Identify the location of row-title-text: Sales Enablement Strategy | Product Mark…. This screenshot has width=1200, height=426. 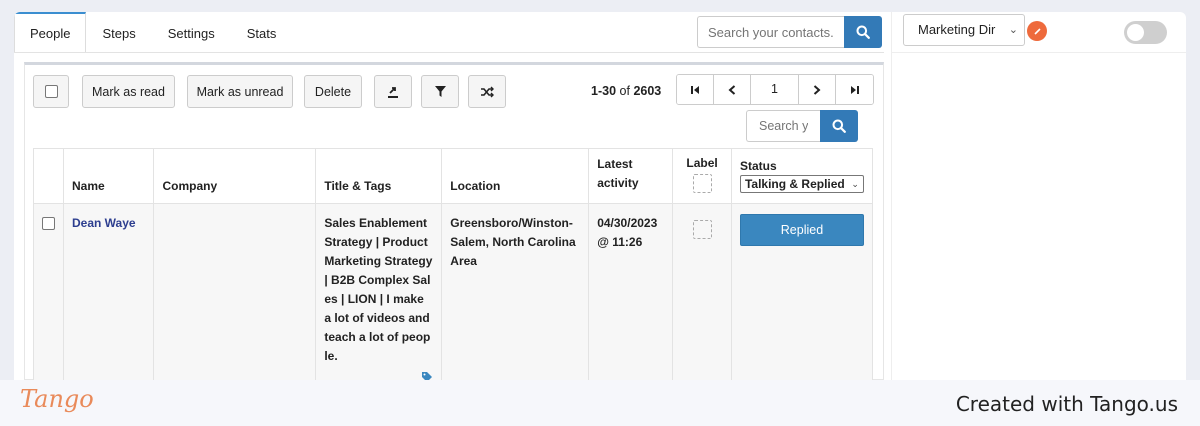
(378, 289).